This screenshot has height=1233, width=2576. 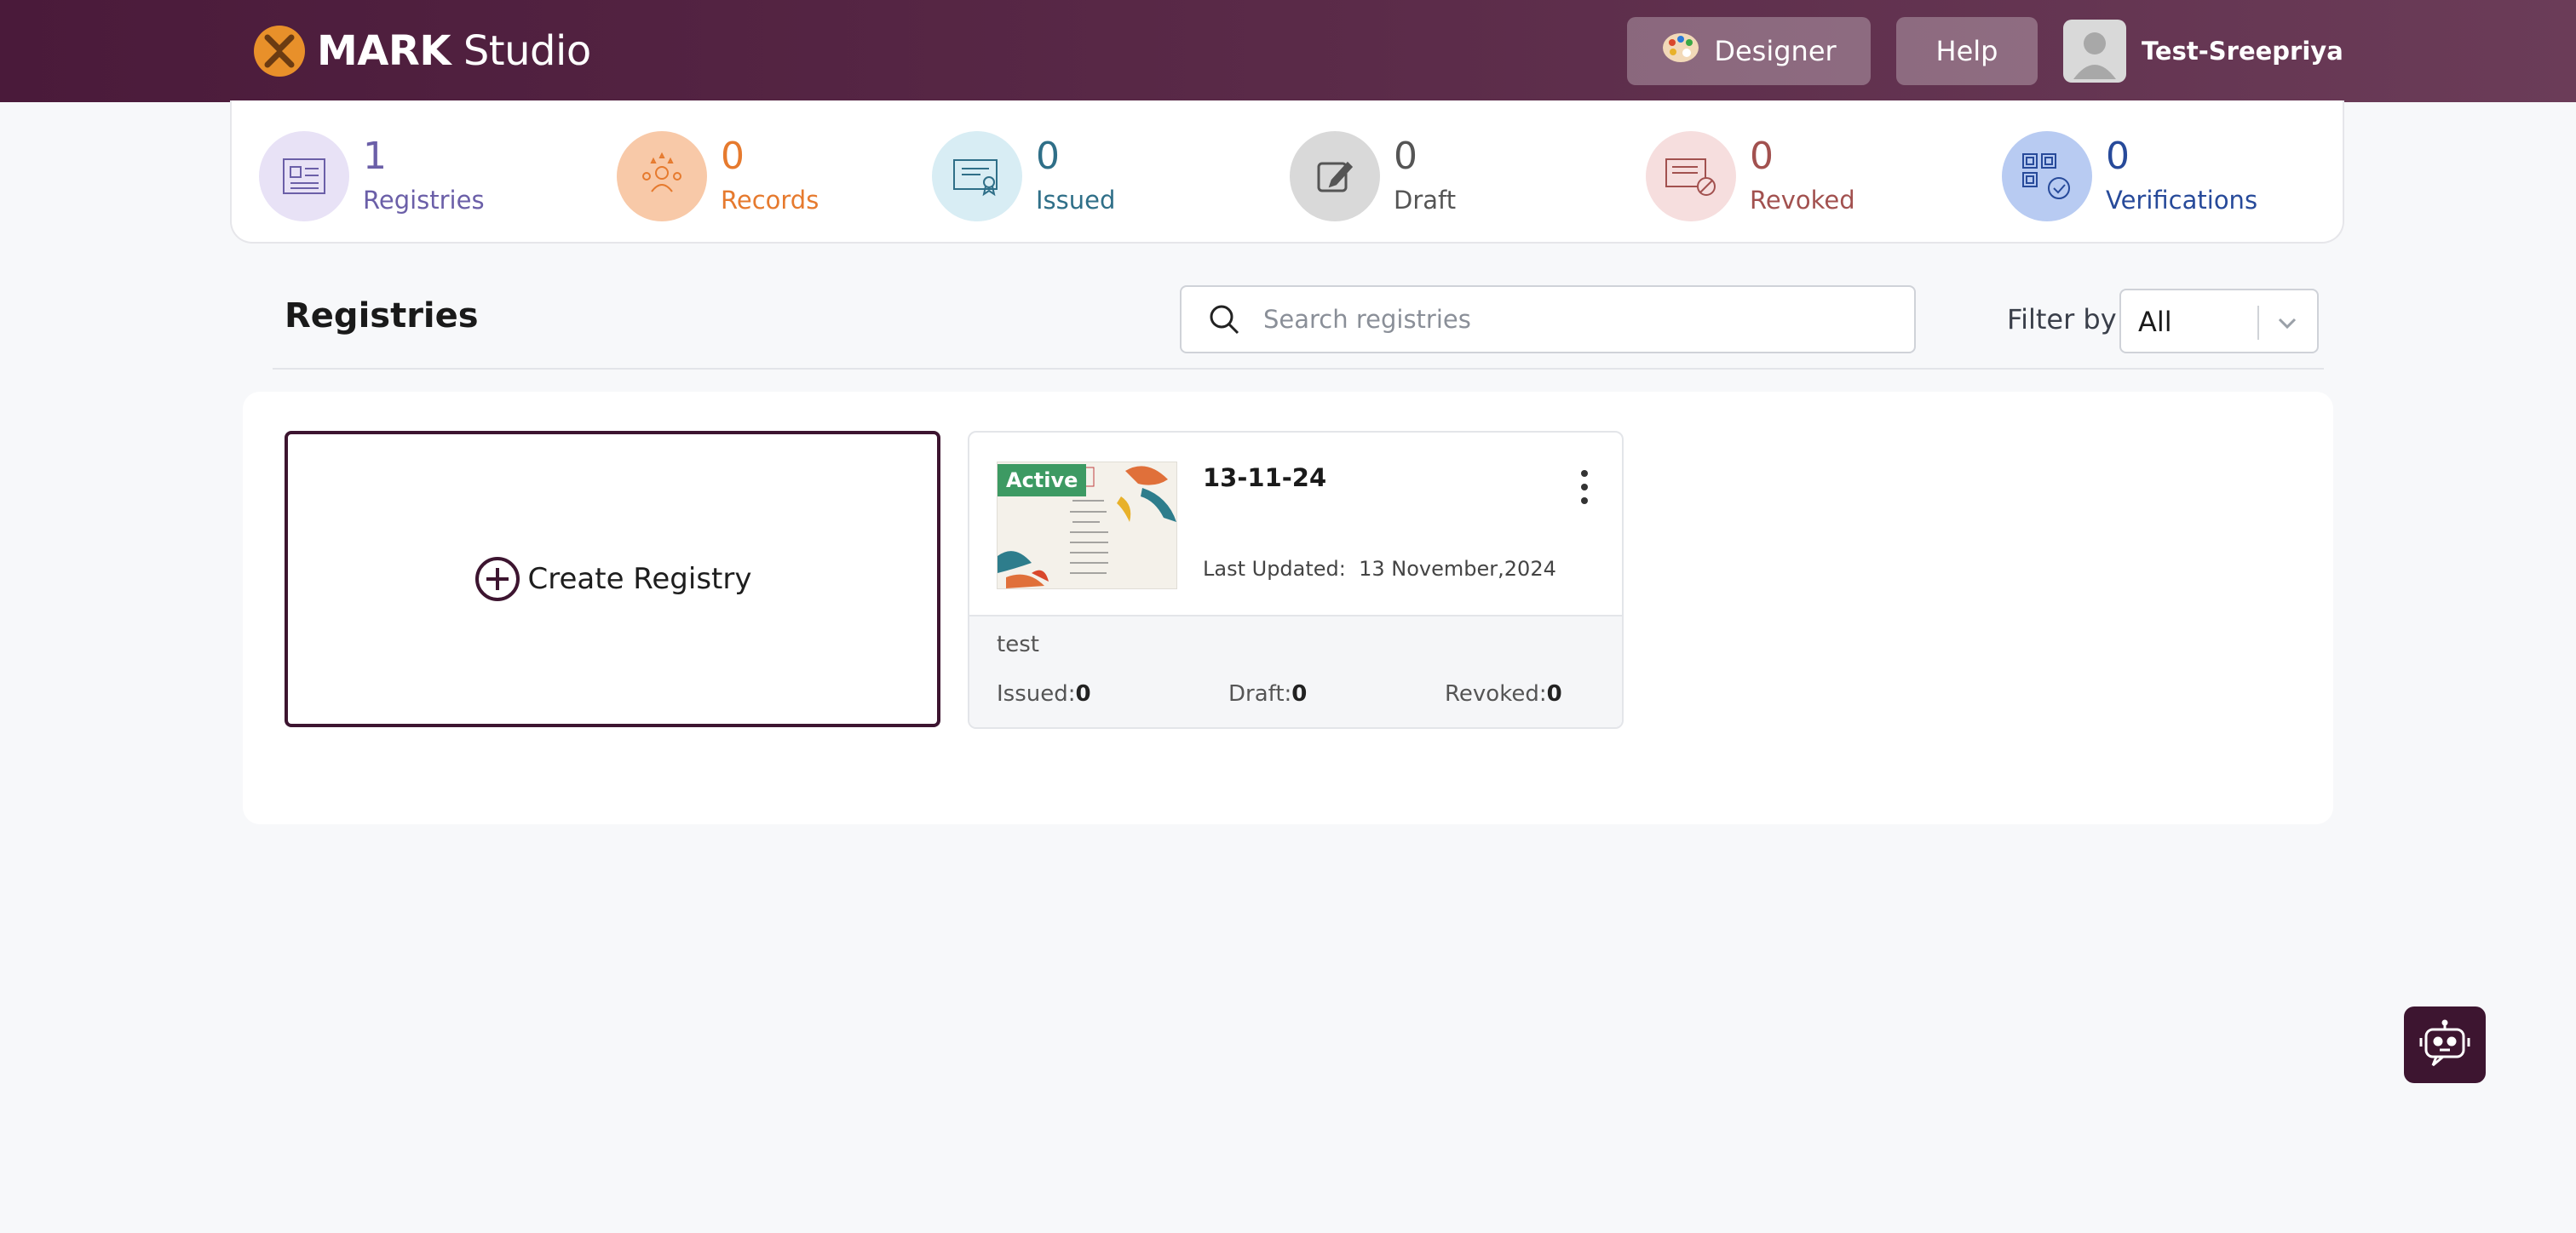 What do you see at coordinates (1335, 176) in the screenshot?
I see `edit-icon` at bounding box center [1335, 176].